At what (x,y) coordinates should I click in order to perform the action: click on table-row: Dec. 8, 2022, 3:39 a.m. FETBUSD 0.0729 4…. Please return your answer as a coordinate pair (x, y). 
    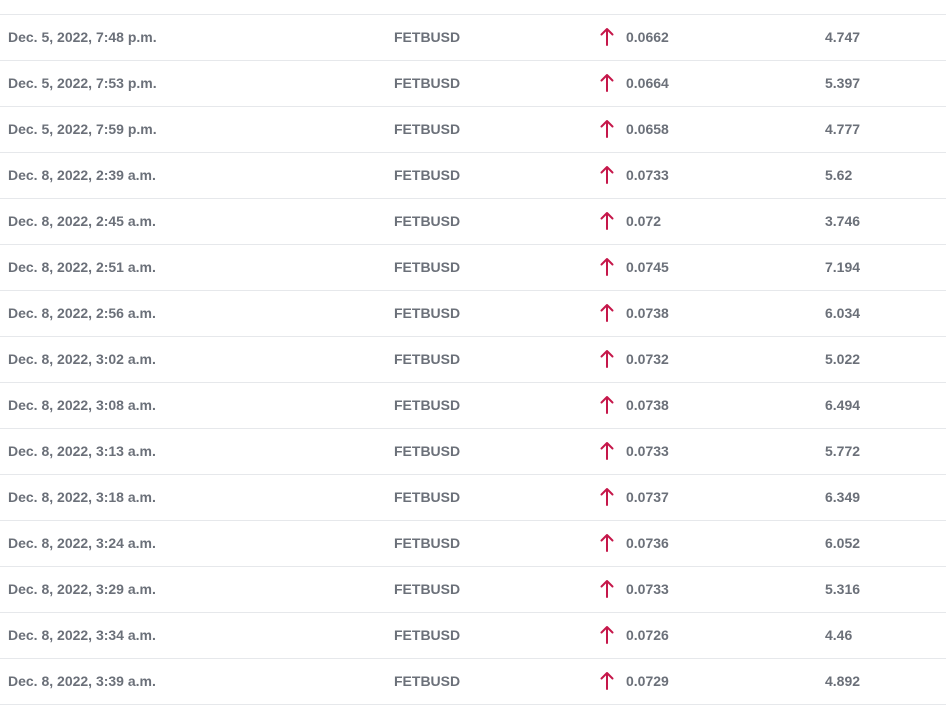
    Looking at the image, I should click on (473, 682).